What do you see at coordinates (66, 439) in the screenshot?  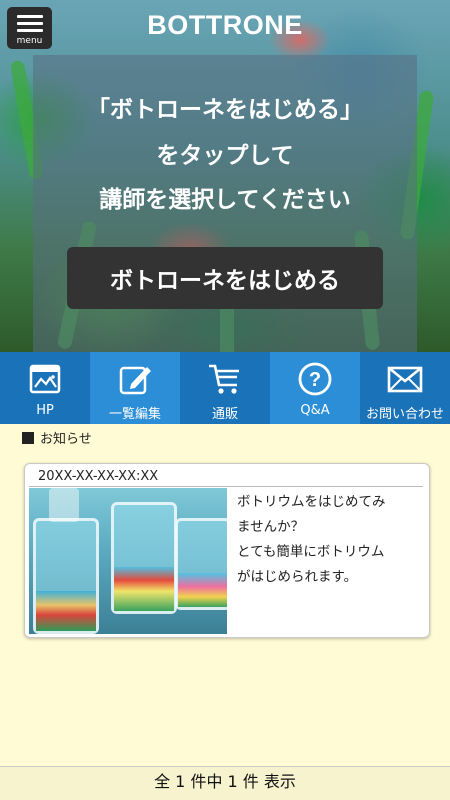 I see `notice-heading-label: お知らせ` at bounding box center [66, 439].